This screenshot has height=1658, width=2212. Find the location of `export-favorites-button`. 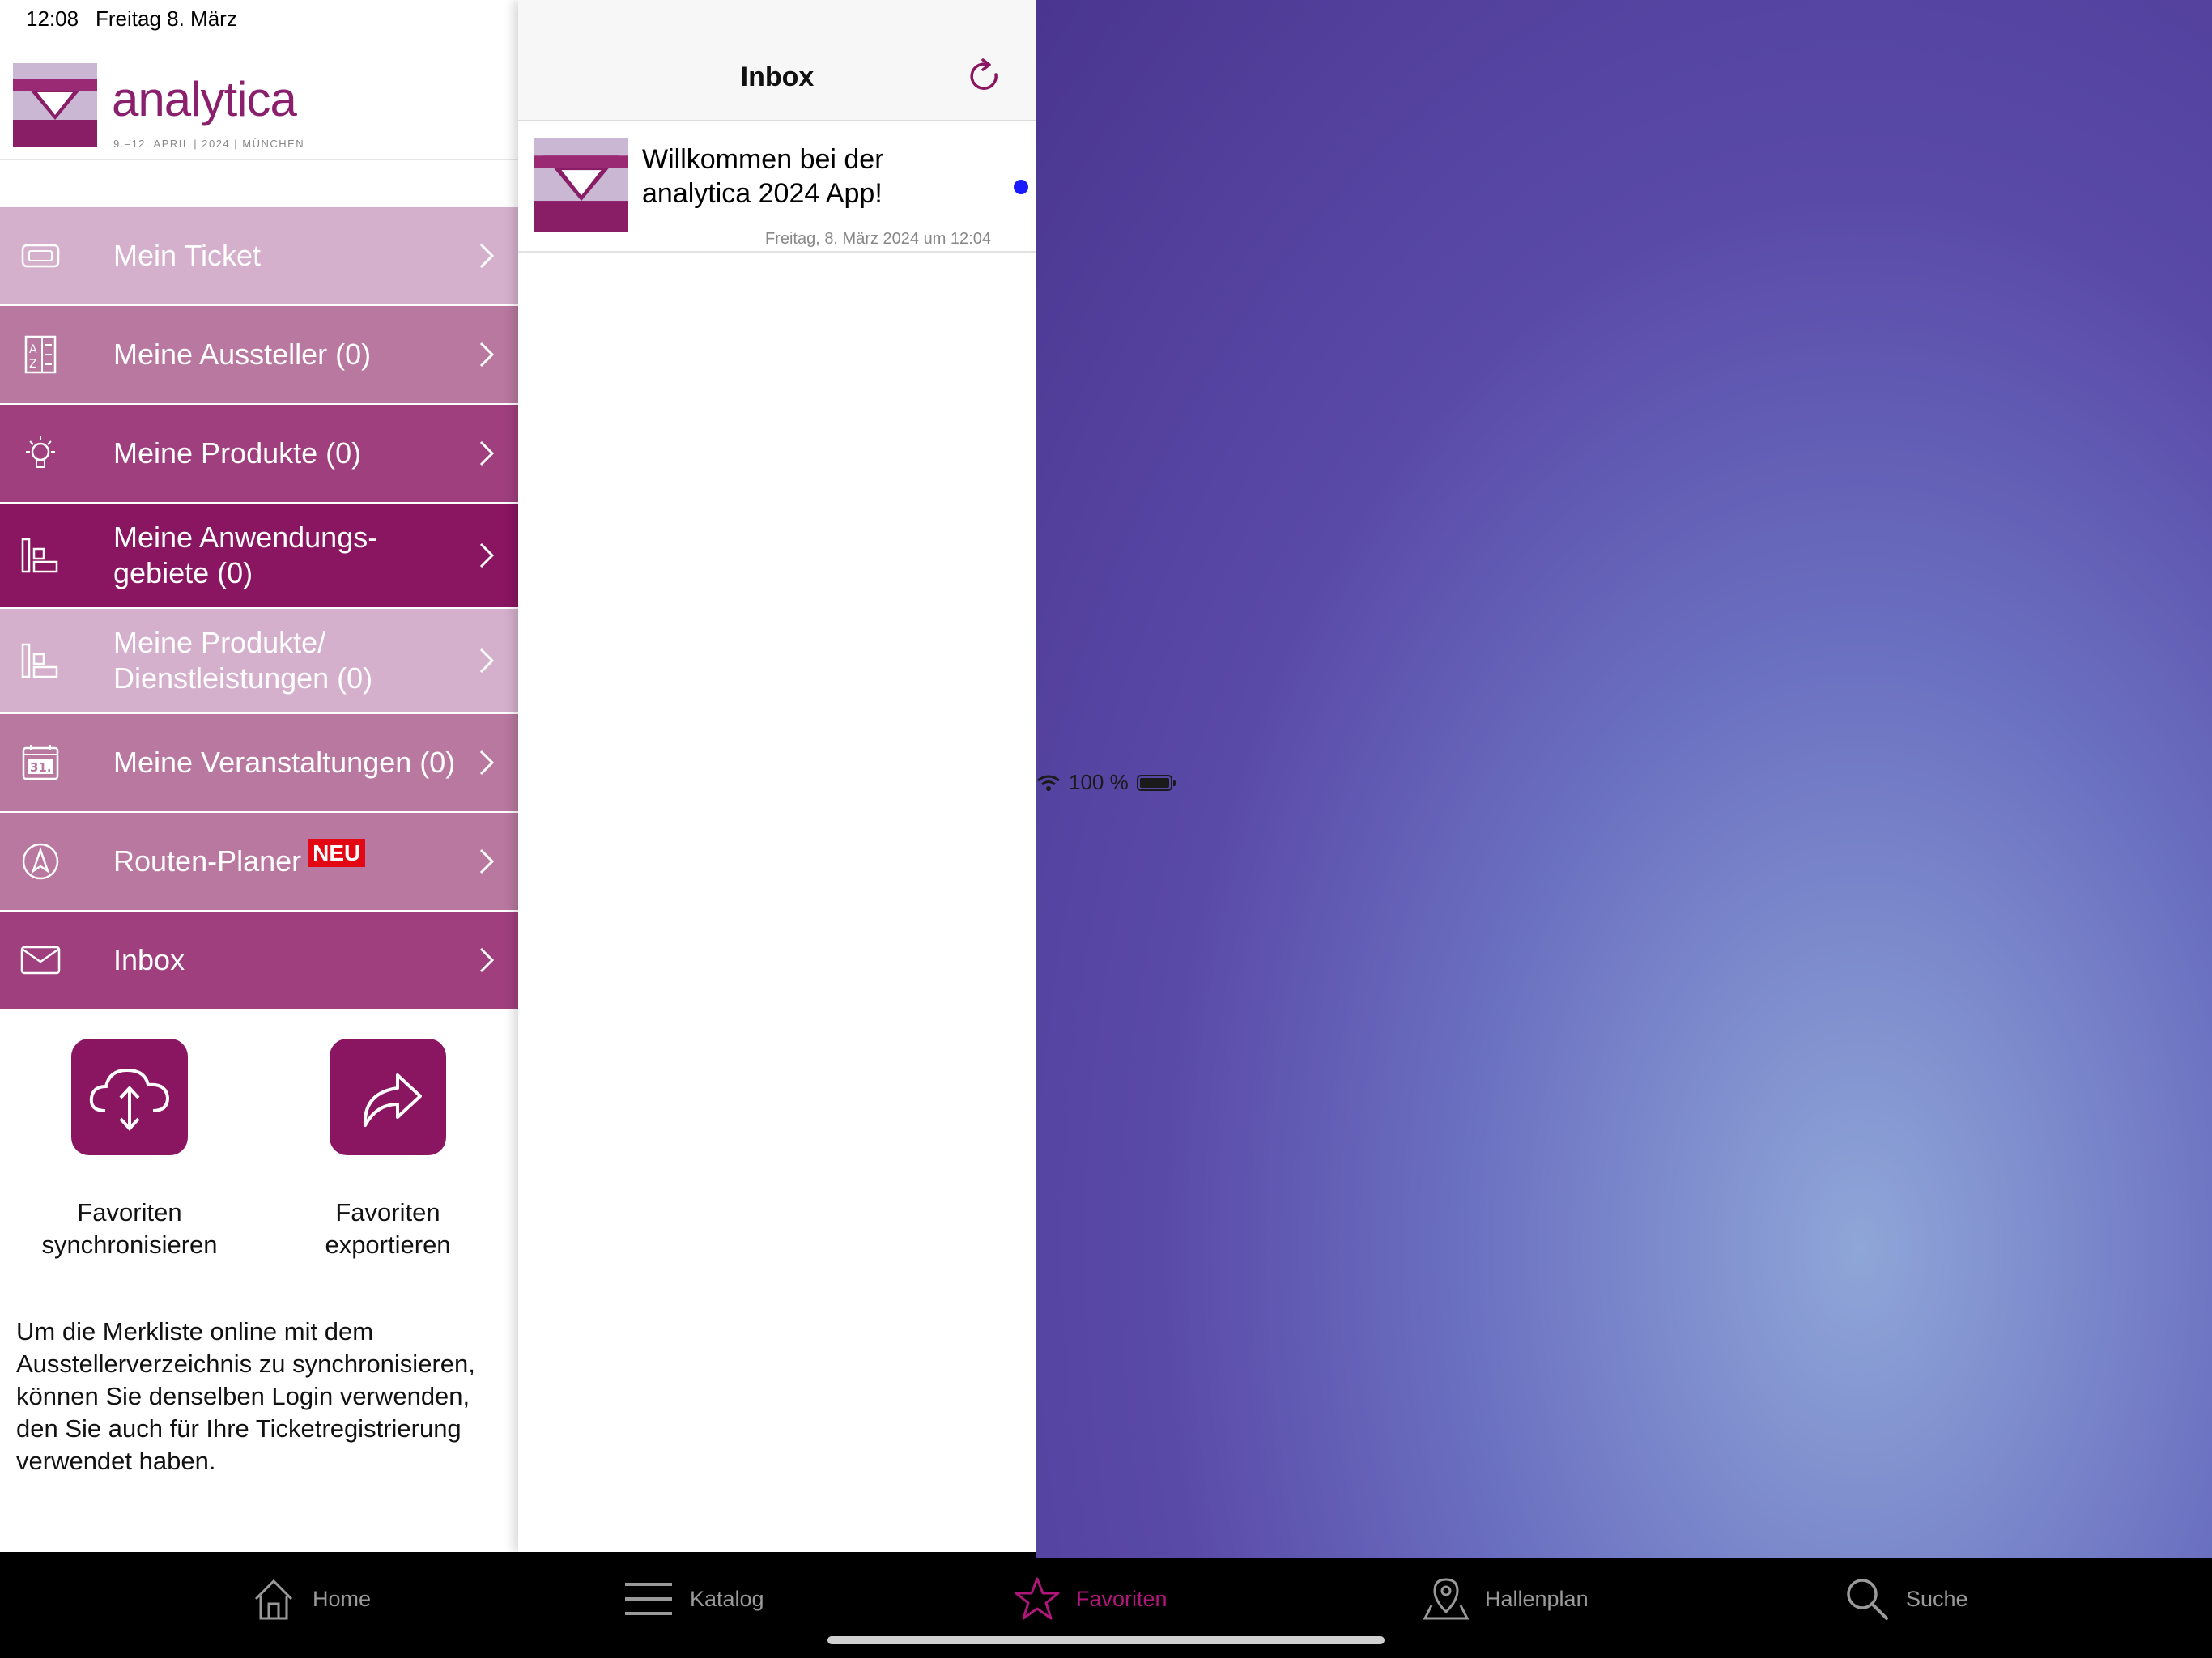

export-favorites-button is located at coordinates (388, 1097).